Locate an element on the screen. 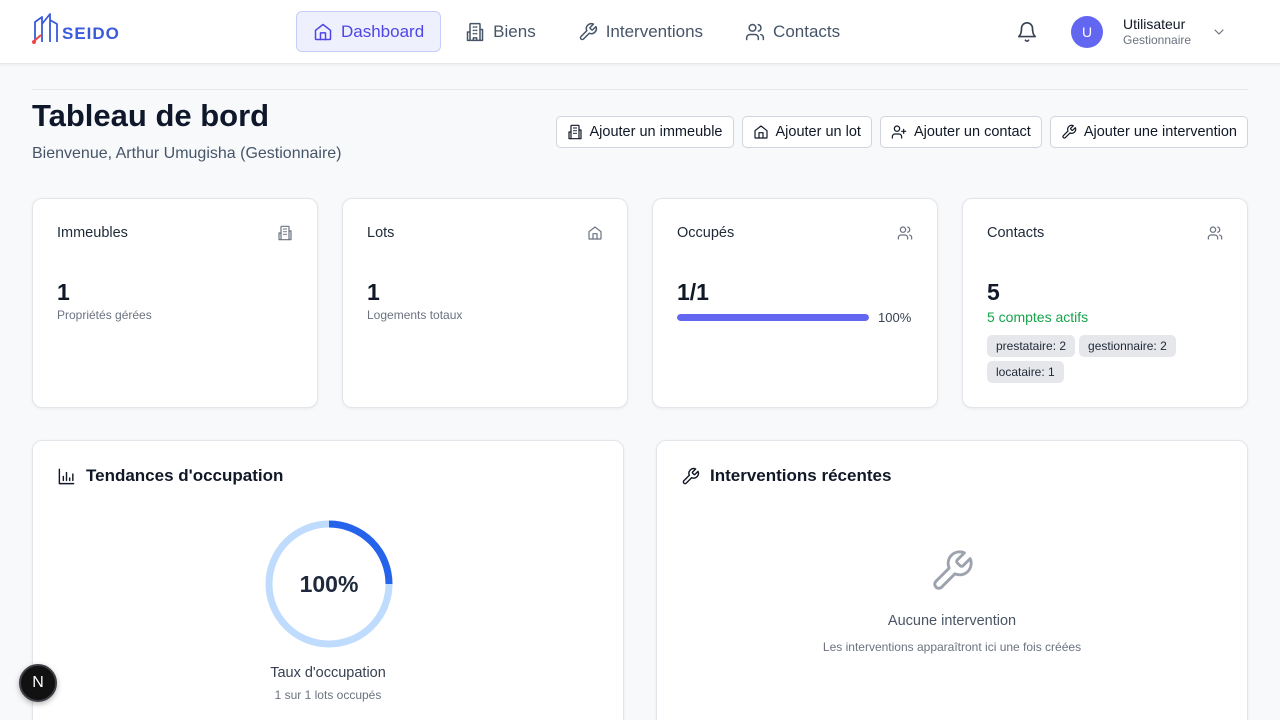  add-contact-button: Ajouter un contact is located at coordinates (960, 132).